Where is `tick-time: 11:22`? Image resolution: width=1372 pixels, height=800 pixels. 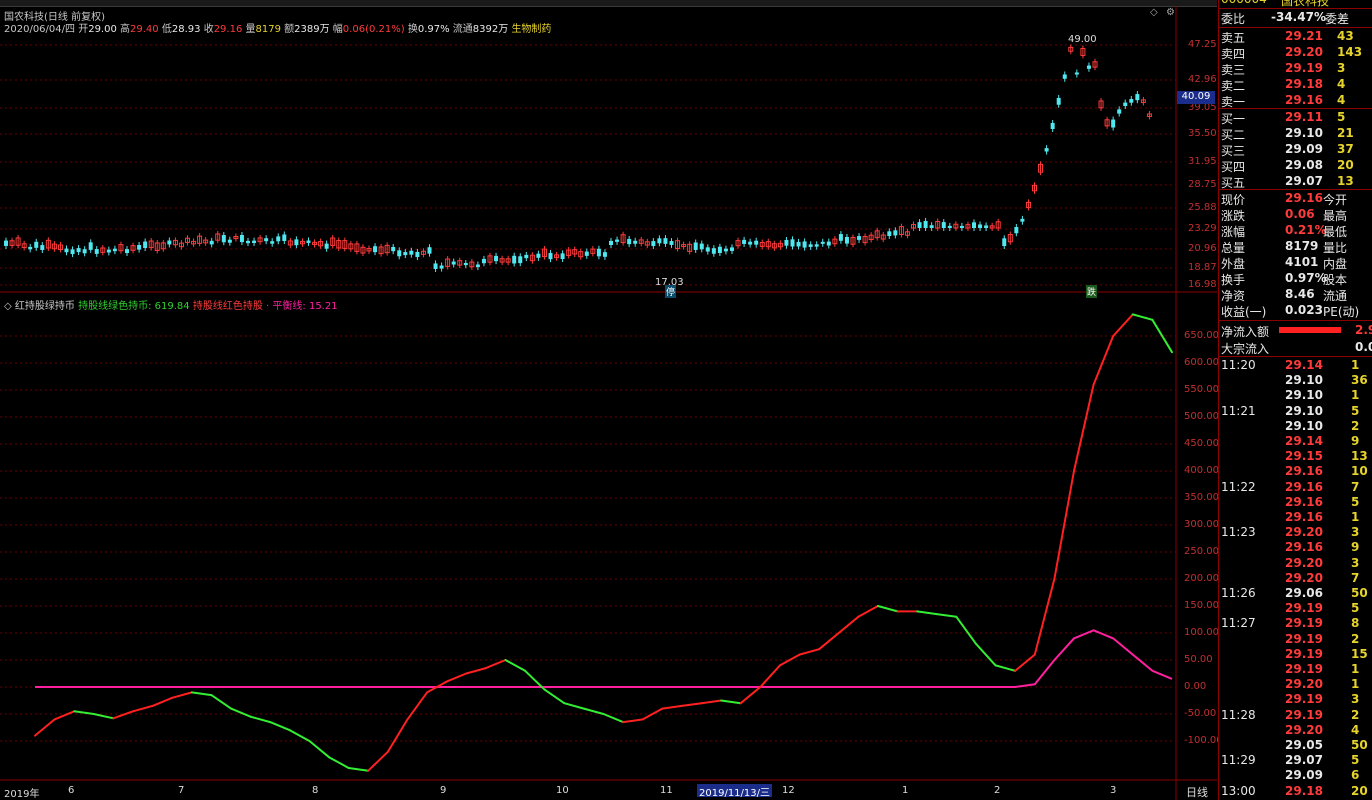 tick-time: 11:22 is located at coordinates (1238, 486).